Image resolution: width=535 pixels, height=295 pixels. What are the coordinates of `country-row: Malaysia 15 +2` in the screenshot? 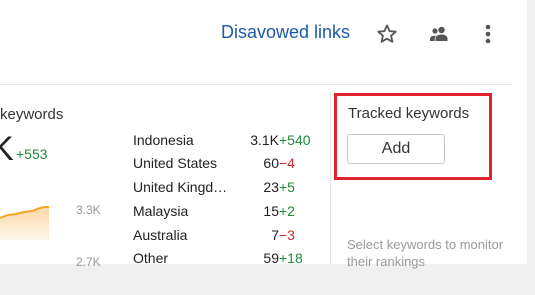 It's located at (228, 213).